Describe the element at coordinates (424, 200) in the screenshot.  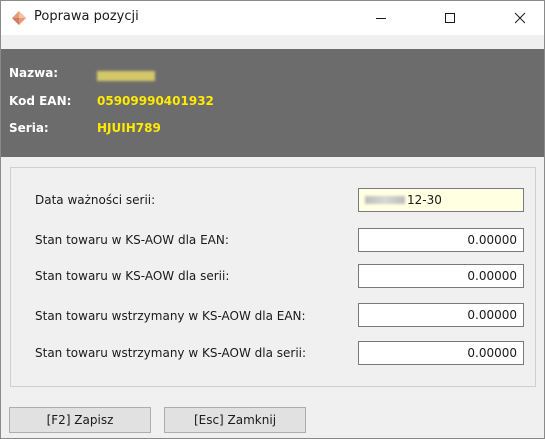
I see `date-value: 12-30` at that location.